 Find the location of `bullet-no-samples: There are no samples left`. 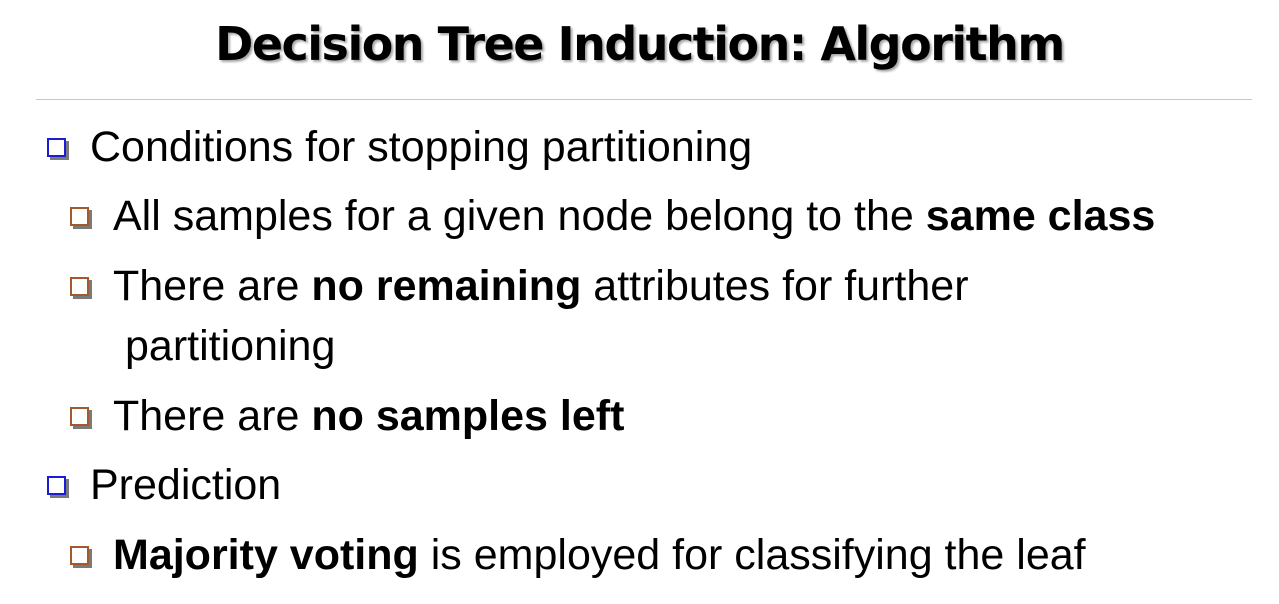

bullet-no-samples: There are no samples left is located at coordinates (347, 416).